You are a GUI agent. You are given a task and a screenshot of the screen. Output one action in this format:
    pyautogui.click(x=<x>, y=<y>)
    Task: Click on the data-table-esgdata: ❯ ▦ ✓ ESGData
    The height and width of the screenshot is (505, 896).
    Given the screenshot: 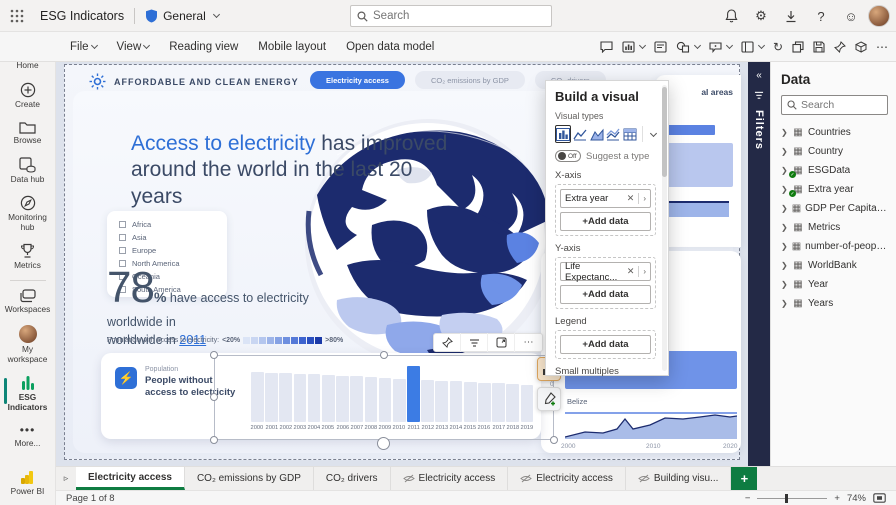 What is the action you would take?
    pyautogui.click(x=834, y=170)
    